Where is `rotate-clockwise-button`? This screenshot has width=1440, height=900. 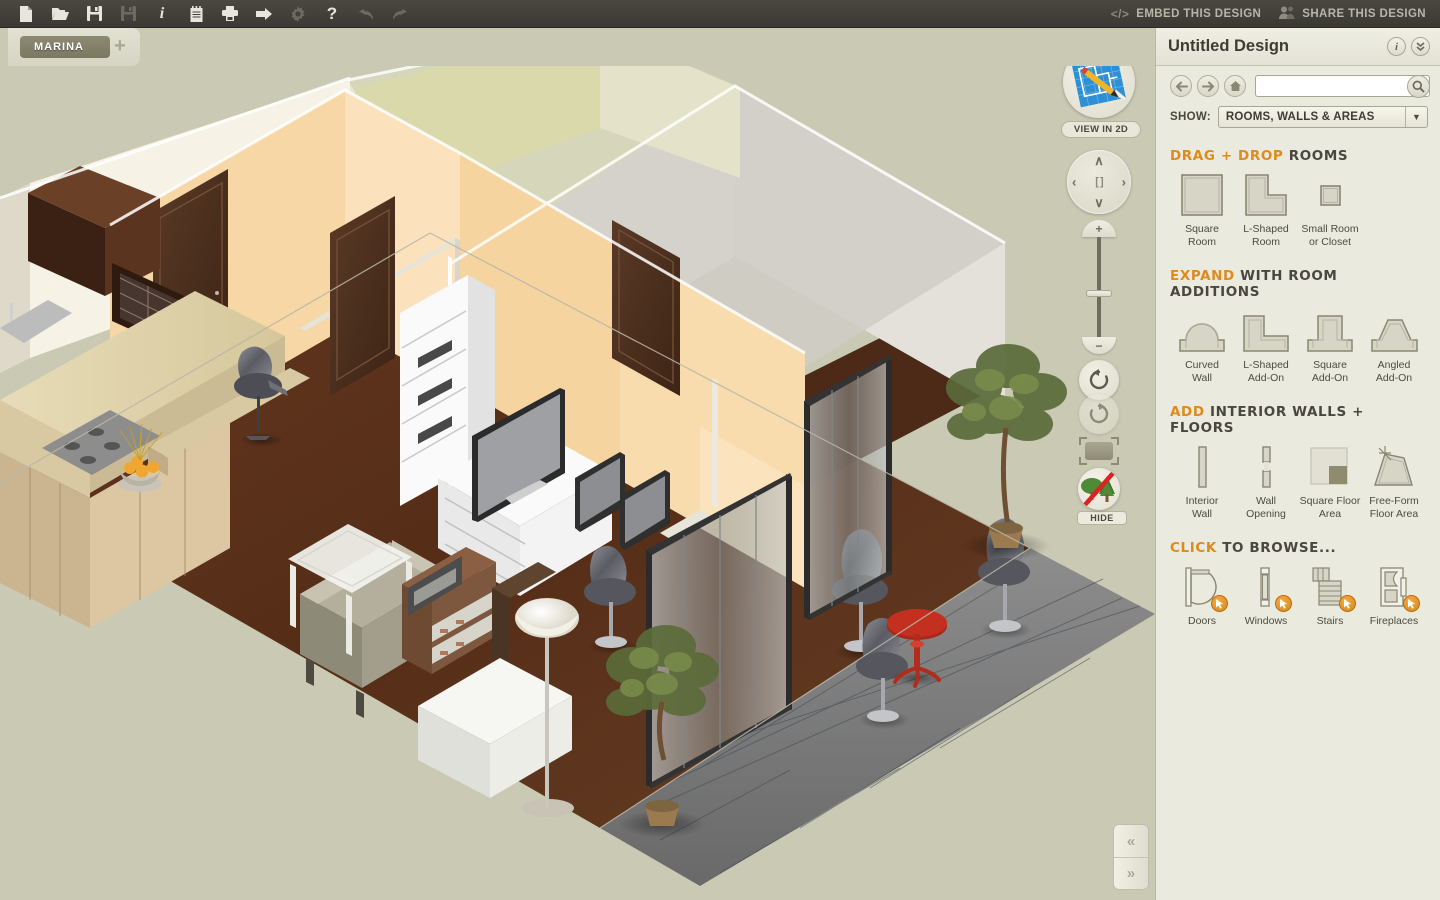
rotate-clockwise-button is located at coordinates (1099, 414).